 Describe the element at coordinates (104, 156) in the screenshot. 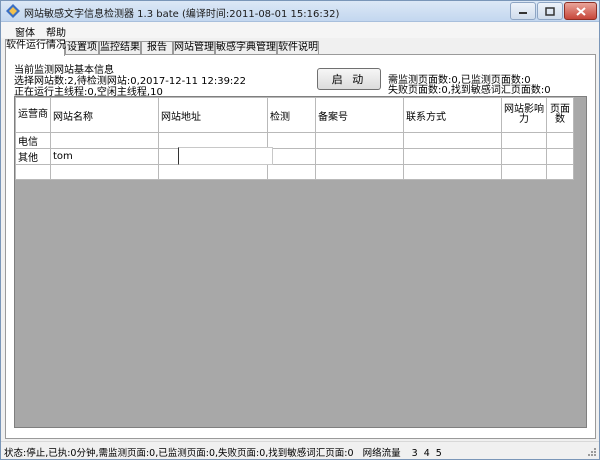

I see `cell-site-name: tom` at that location.